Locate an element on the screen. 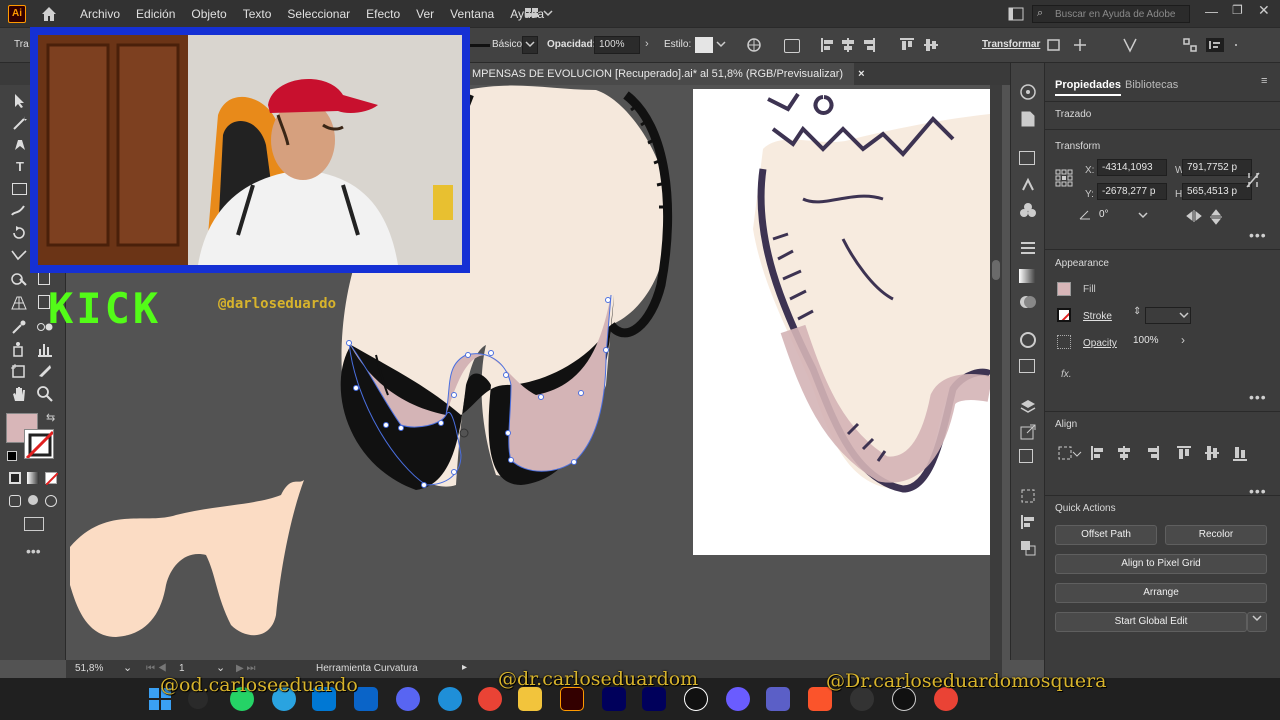 Image resolution: width=1280 pixels, height=720 pixels. rotate-tool-icon is located at coordinates (19, 233).